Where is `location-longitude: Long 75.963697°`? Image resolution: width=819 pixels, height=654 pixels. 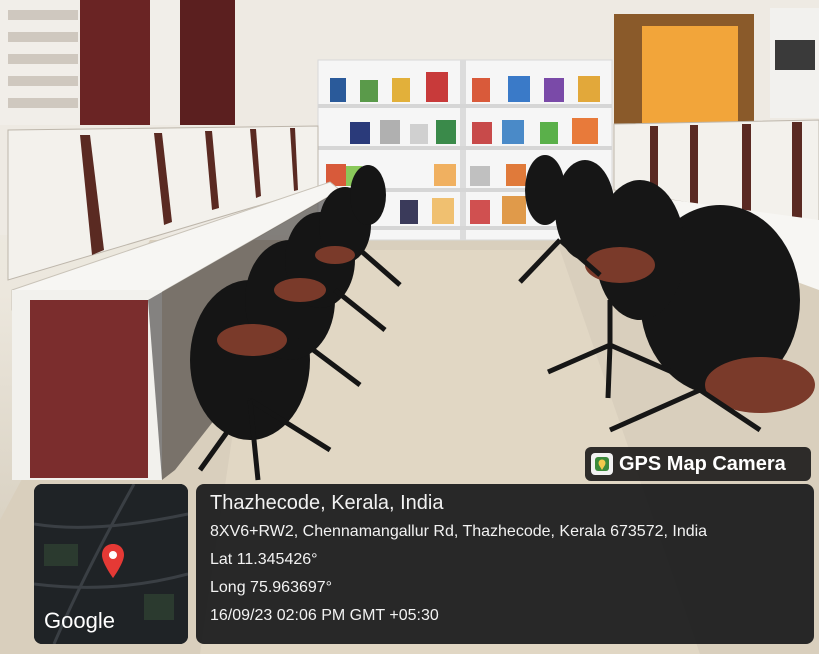
location-longitude: Long 75.963697° is located at coordinates (271, 587).